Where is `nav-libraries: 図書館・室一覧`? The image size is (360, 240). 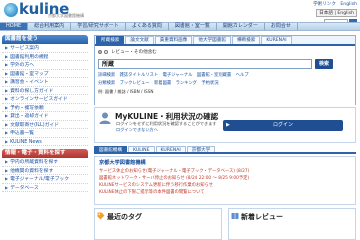 nav-libraries: 図書館・室一覧 is located at coordinates (193, 26).